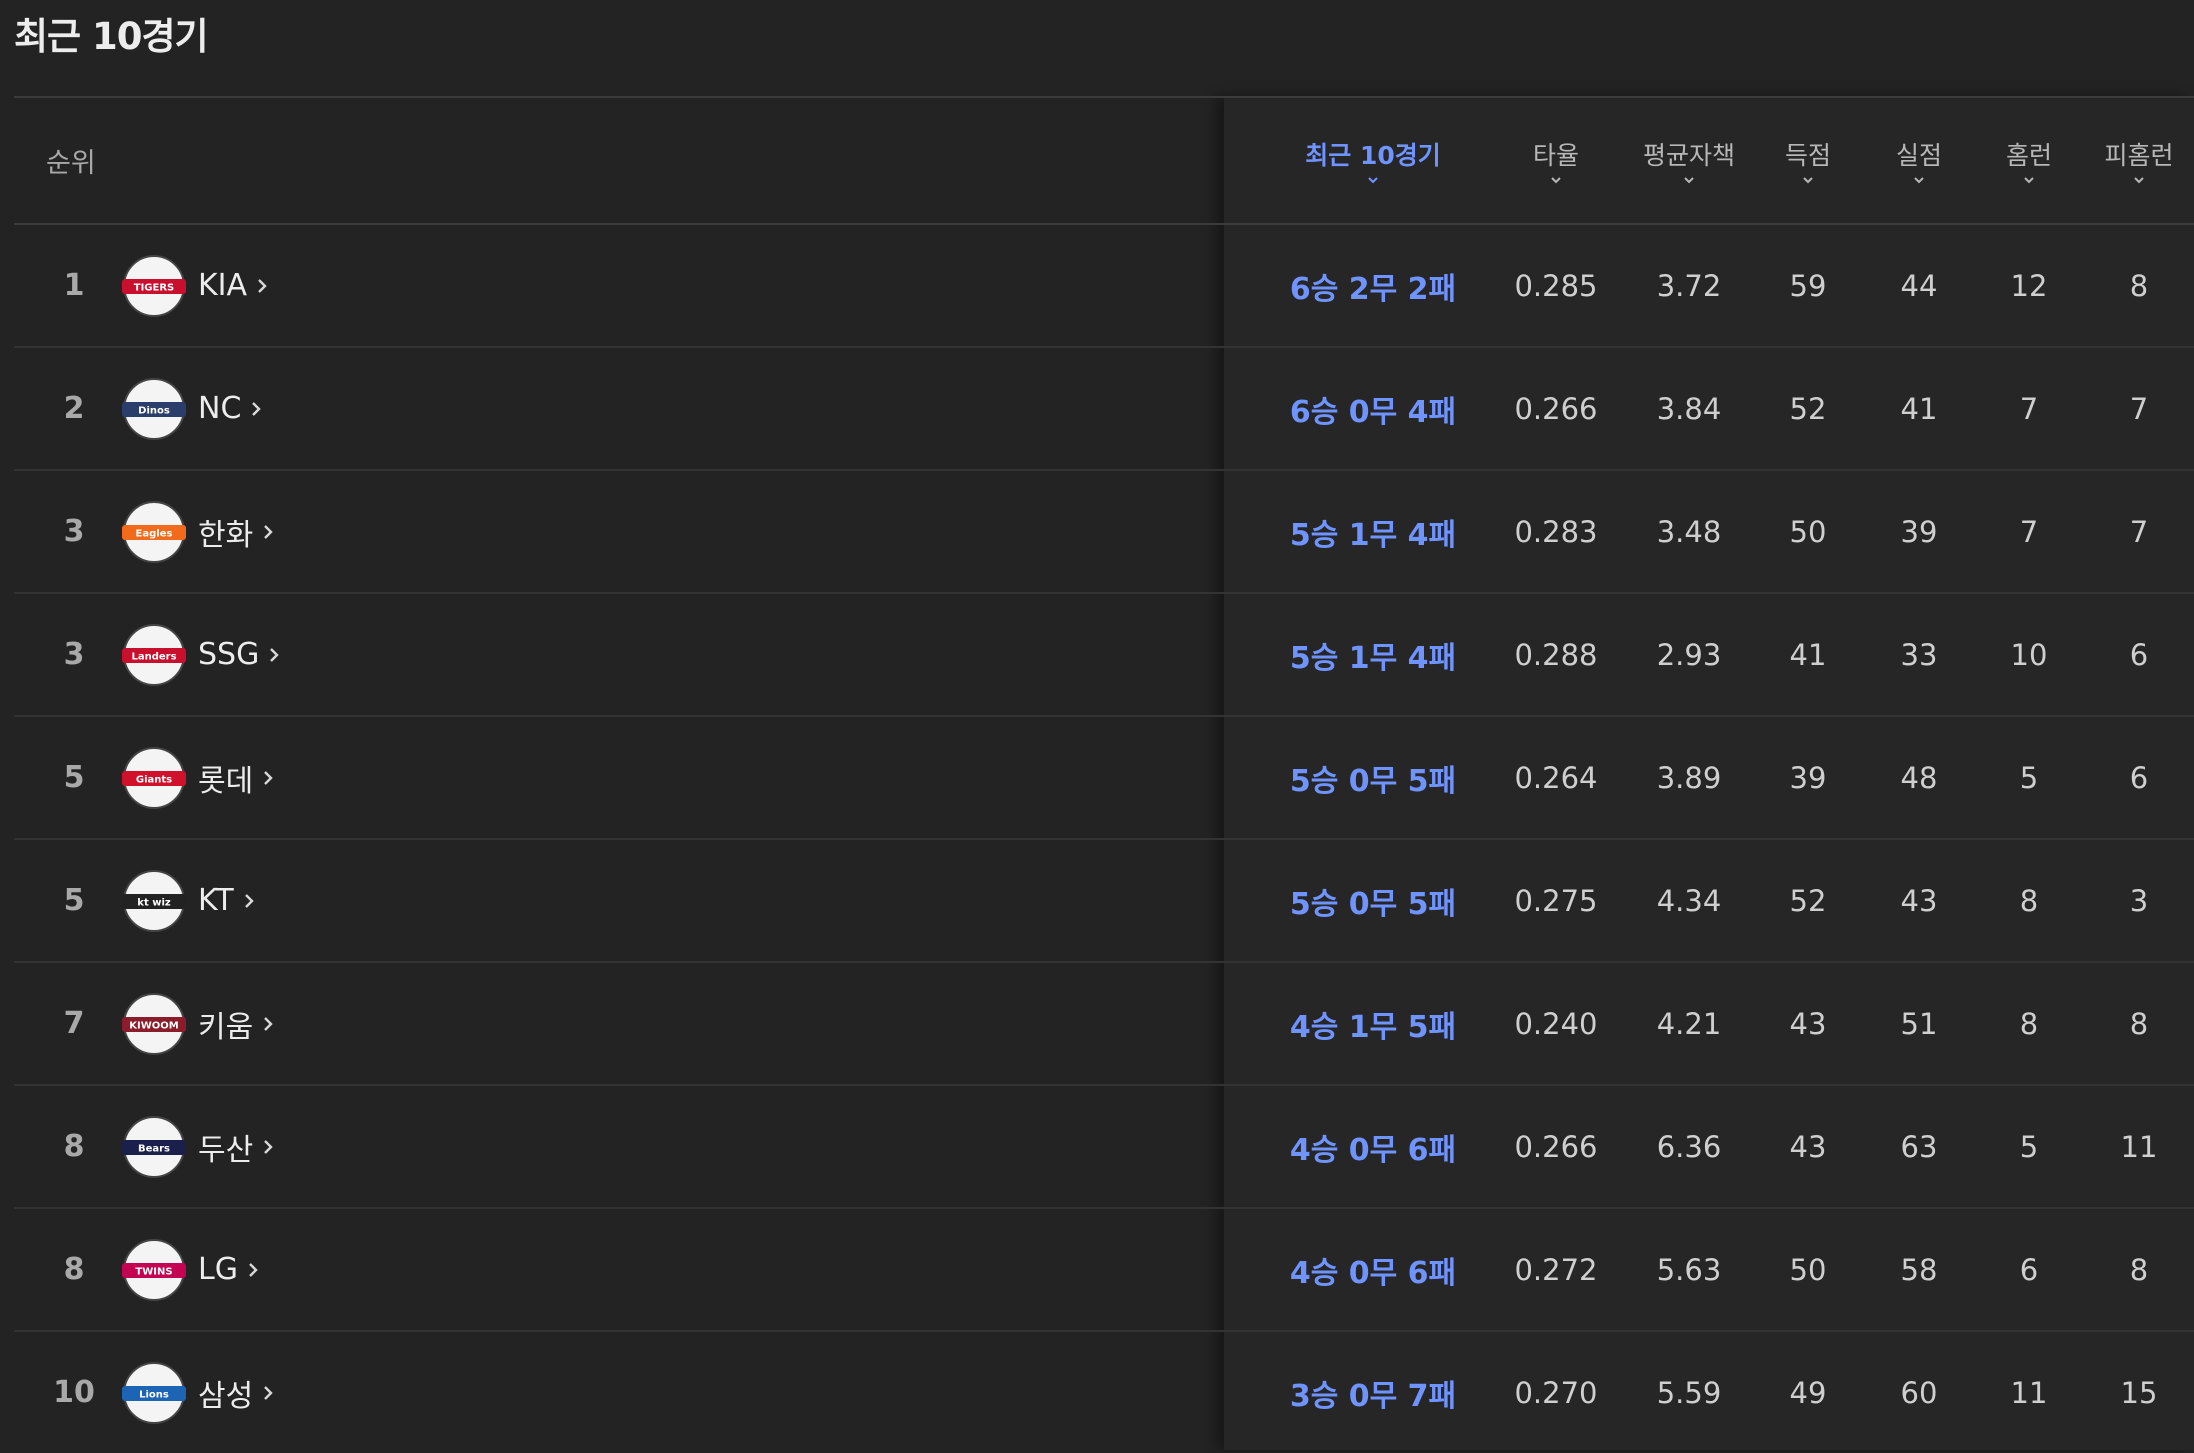 The image size is (2194, 1453). Describe the element at coordinates (1556, 1392) in the screenshot. I see `batting-avg: 0.270` at that location.